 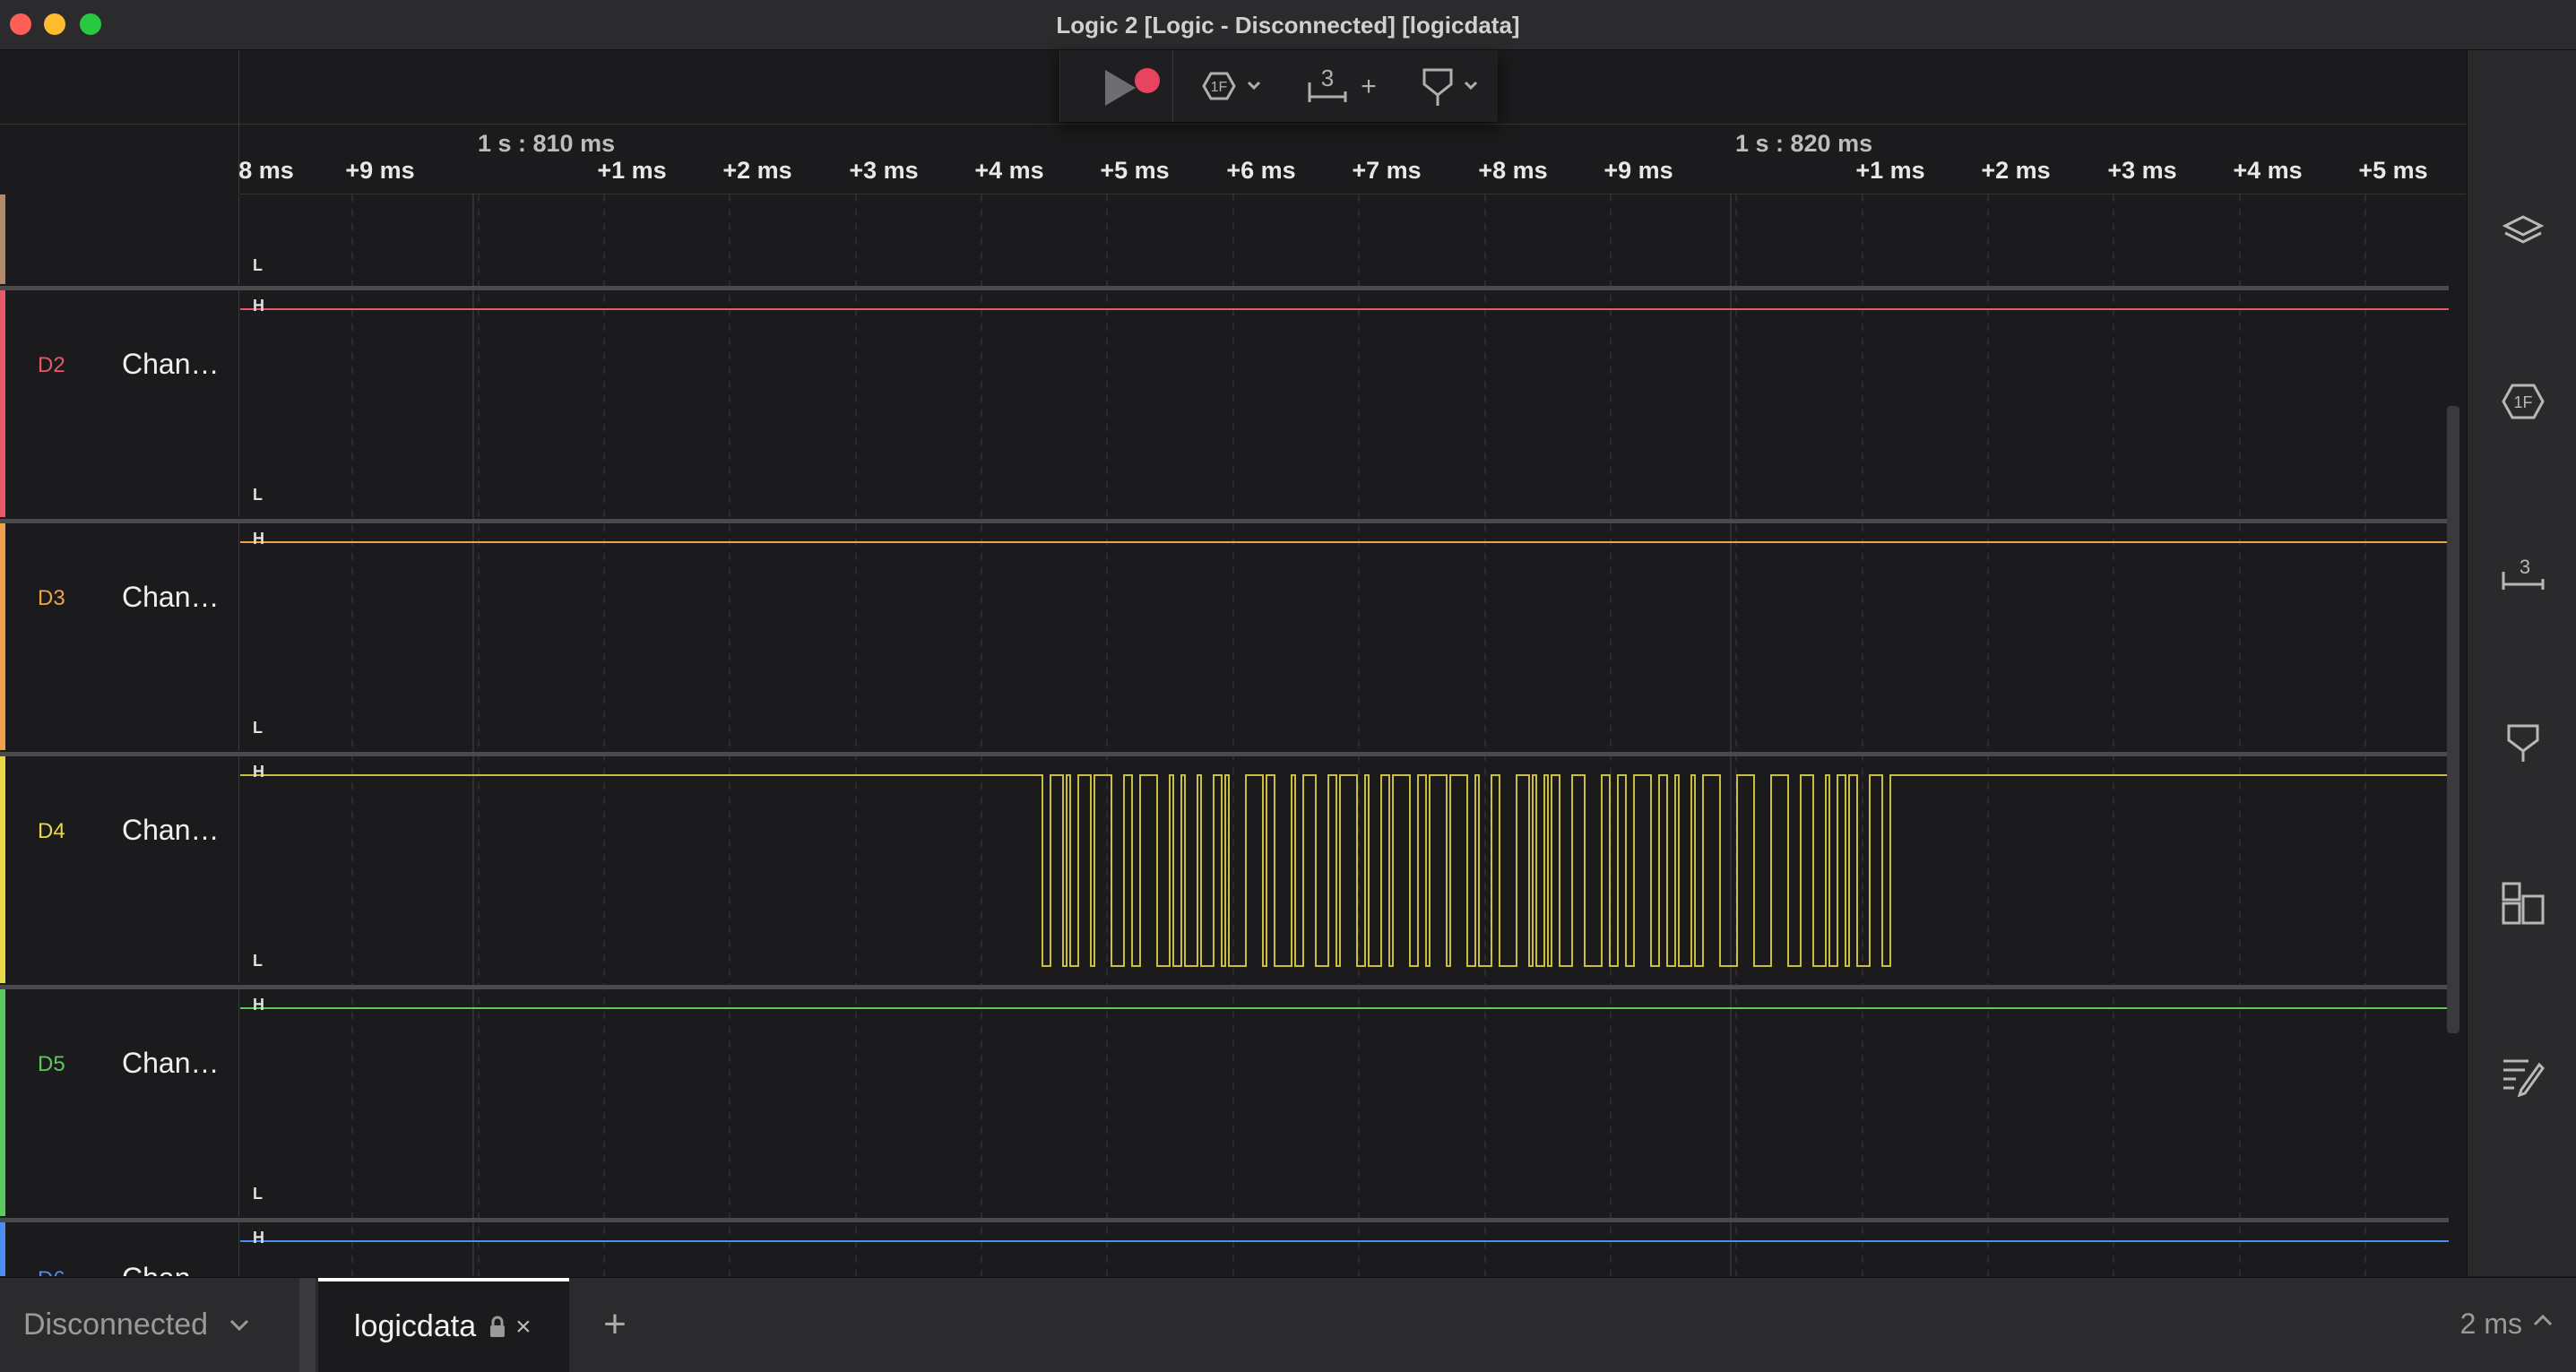 I want to click on channel-id: D5, so click(x=51, y=1064).